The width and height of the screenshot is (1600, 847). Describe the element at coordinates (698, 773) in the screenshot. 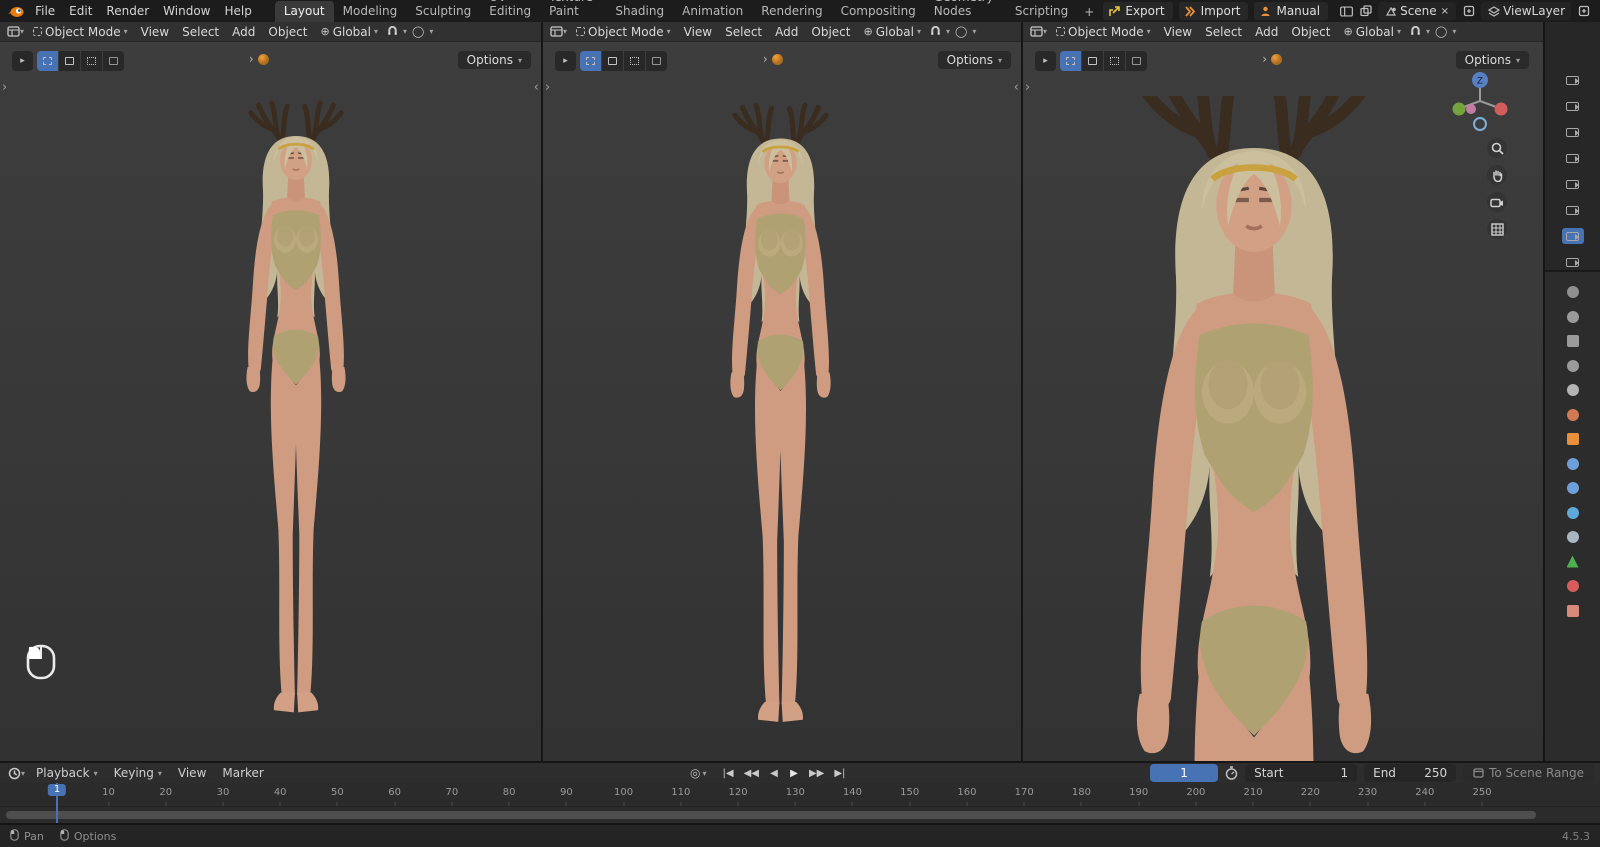

I see `auto-keying-toggle: ◎ ▾` at that location.